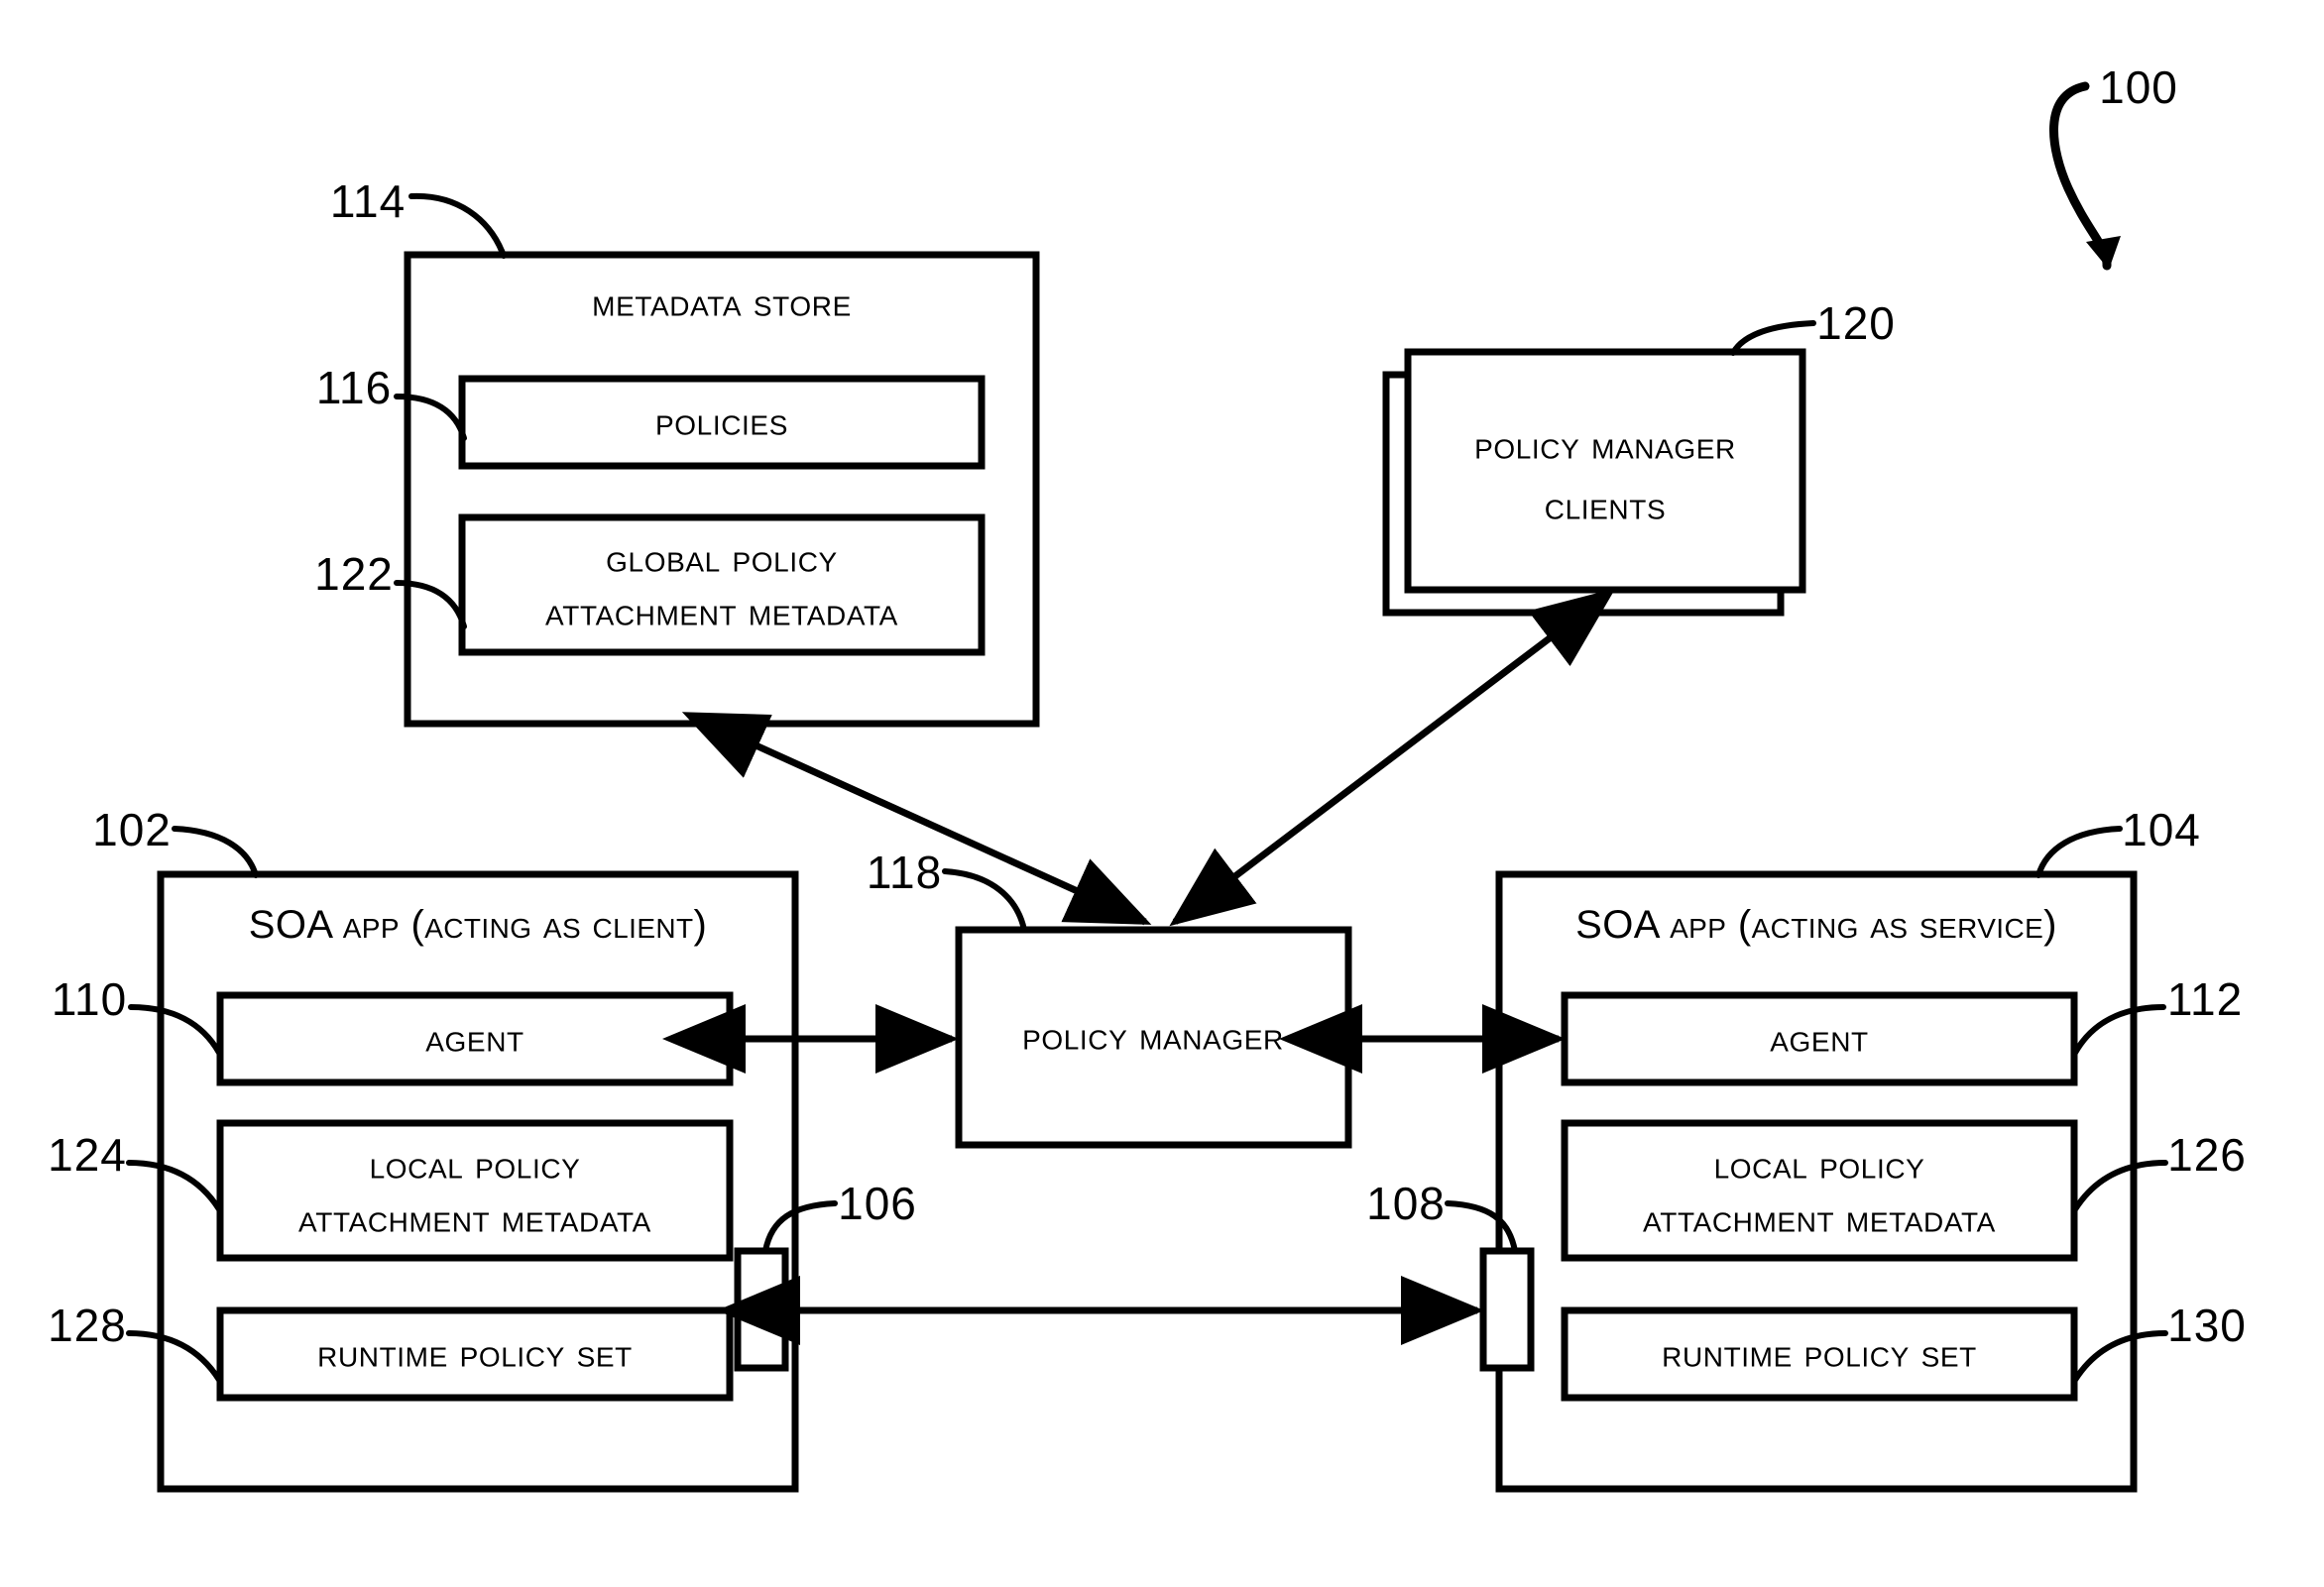 The image size is (2324, 1587). I want to click on ref-126: 126, so click(2207, 1155).